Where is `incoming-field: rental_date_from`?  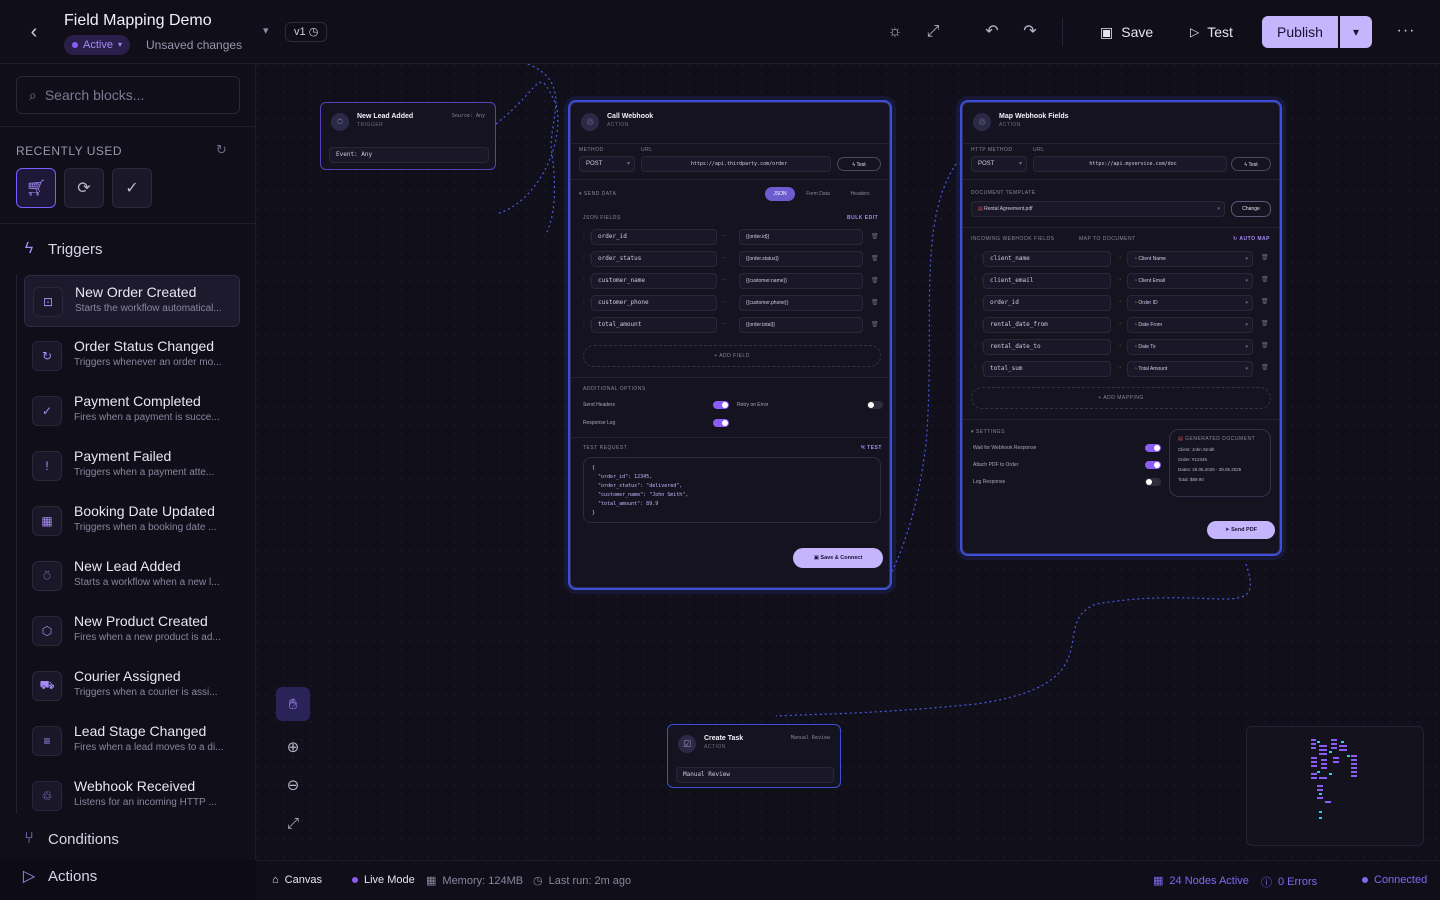 incoming-field: rental_date_from is located at coordinates (1047, 325).